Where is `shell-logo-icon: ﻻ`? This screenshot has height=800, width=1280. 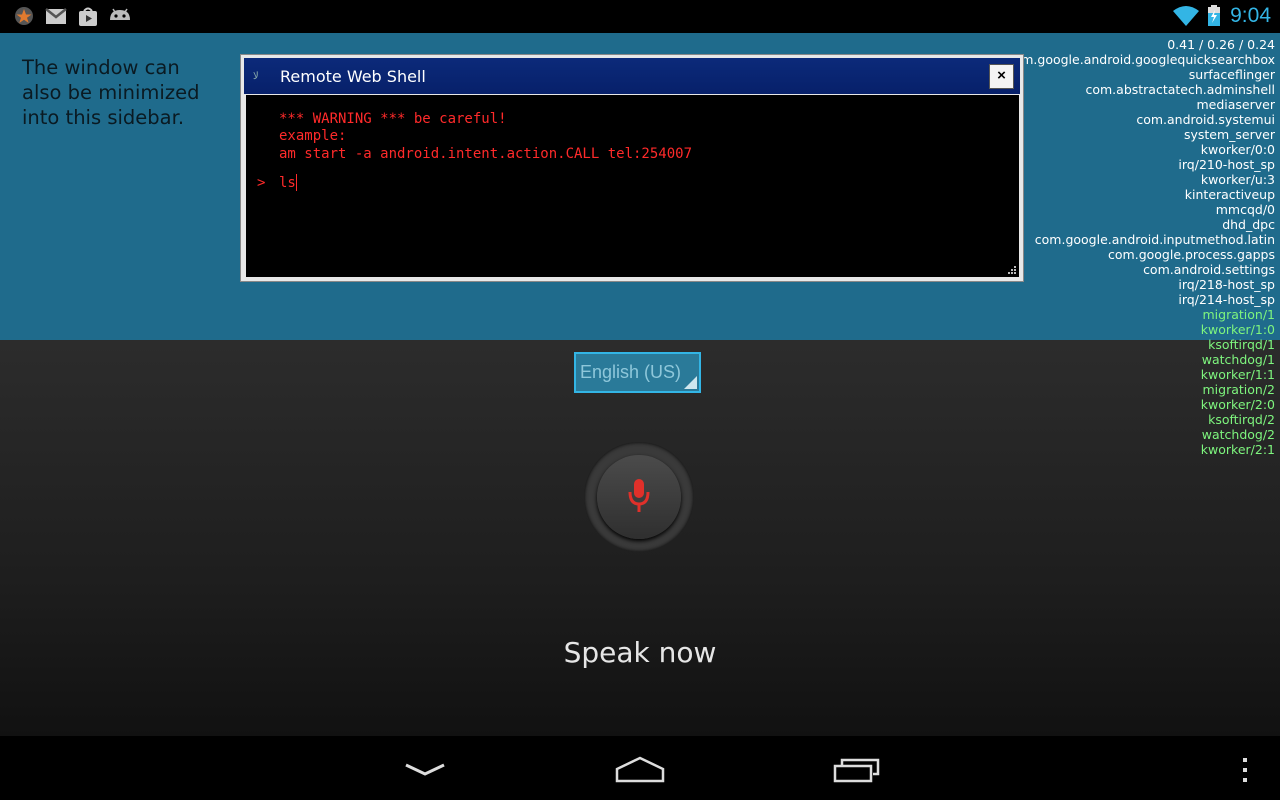
shell-logo-icon: ﻻ is located at coordinates (256, 76).